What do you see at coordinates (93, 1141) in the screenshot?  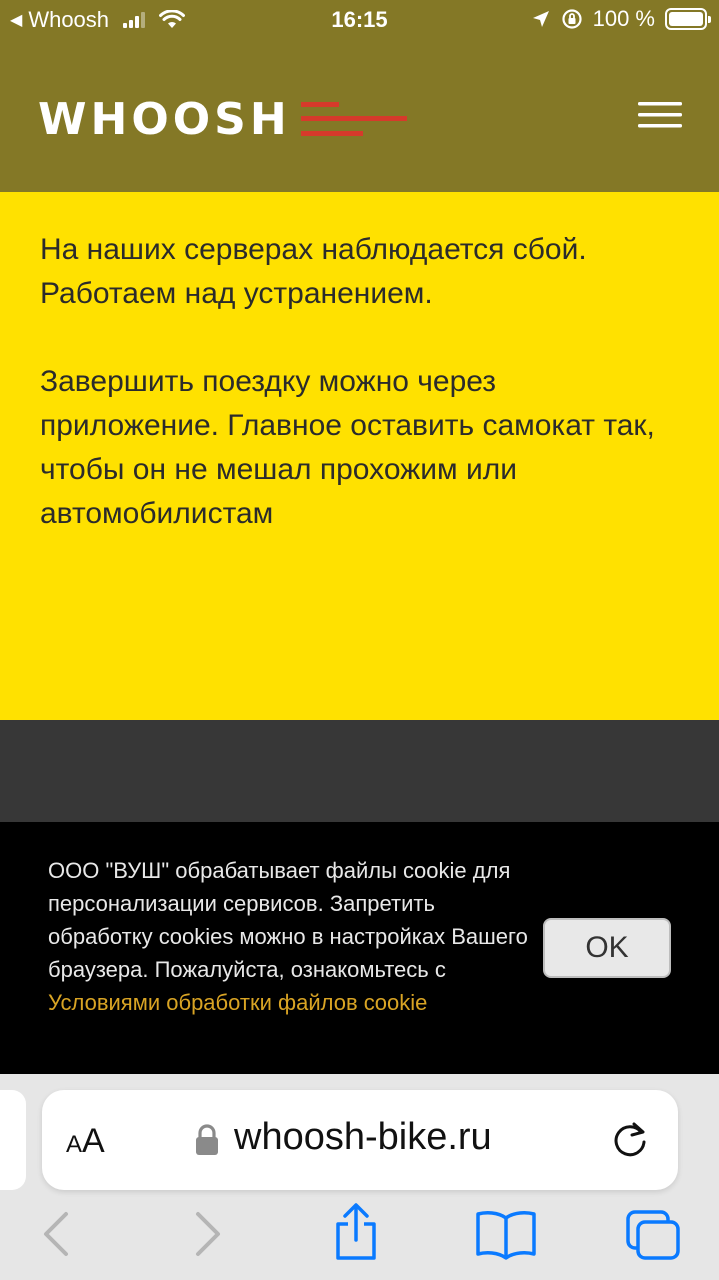 I see `aa-large-label: A` at bounding box center [93, 1141].